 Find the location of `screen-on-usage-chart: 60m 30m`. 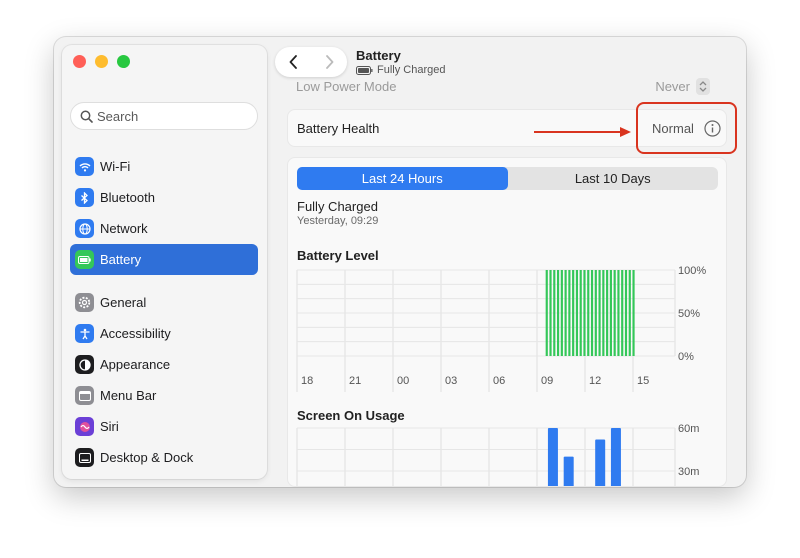

screen-on-usage-chart: 60m 30m is located at coordinates (497, 454).